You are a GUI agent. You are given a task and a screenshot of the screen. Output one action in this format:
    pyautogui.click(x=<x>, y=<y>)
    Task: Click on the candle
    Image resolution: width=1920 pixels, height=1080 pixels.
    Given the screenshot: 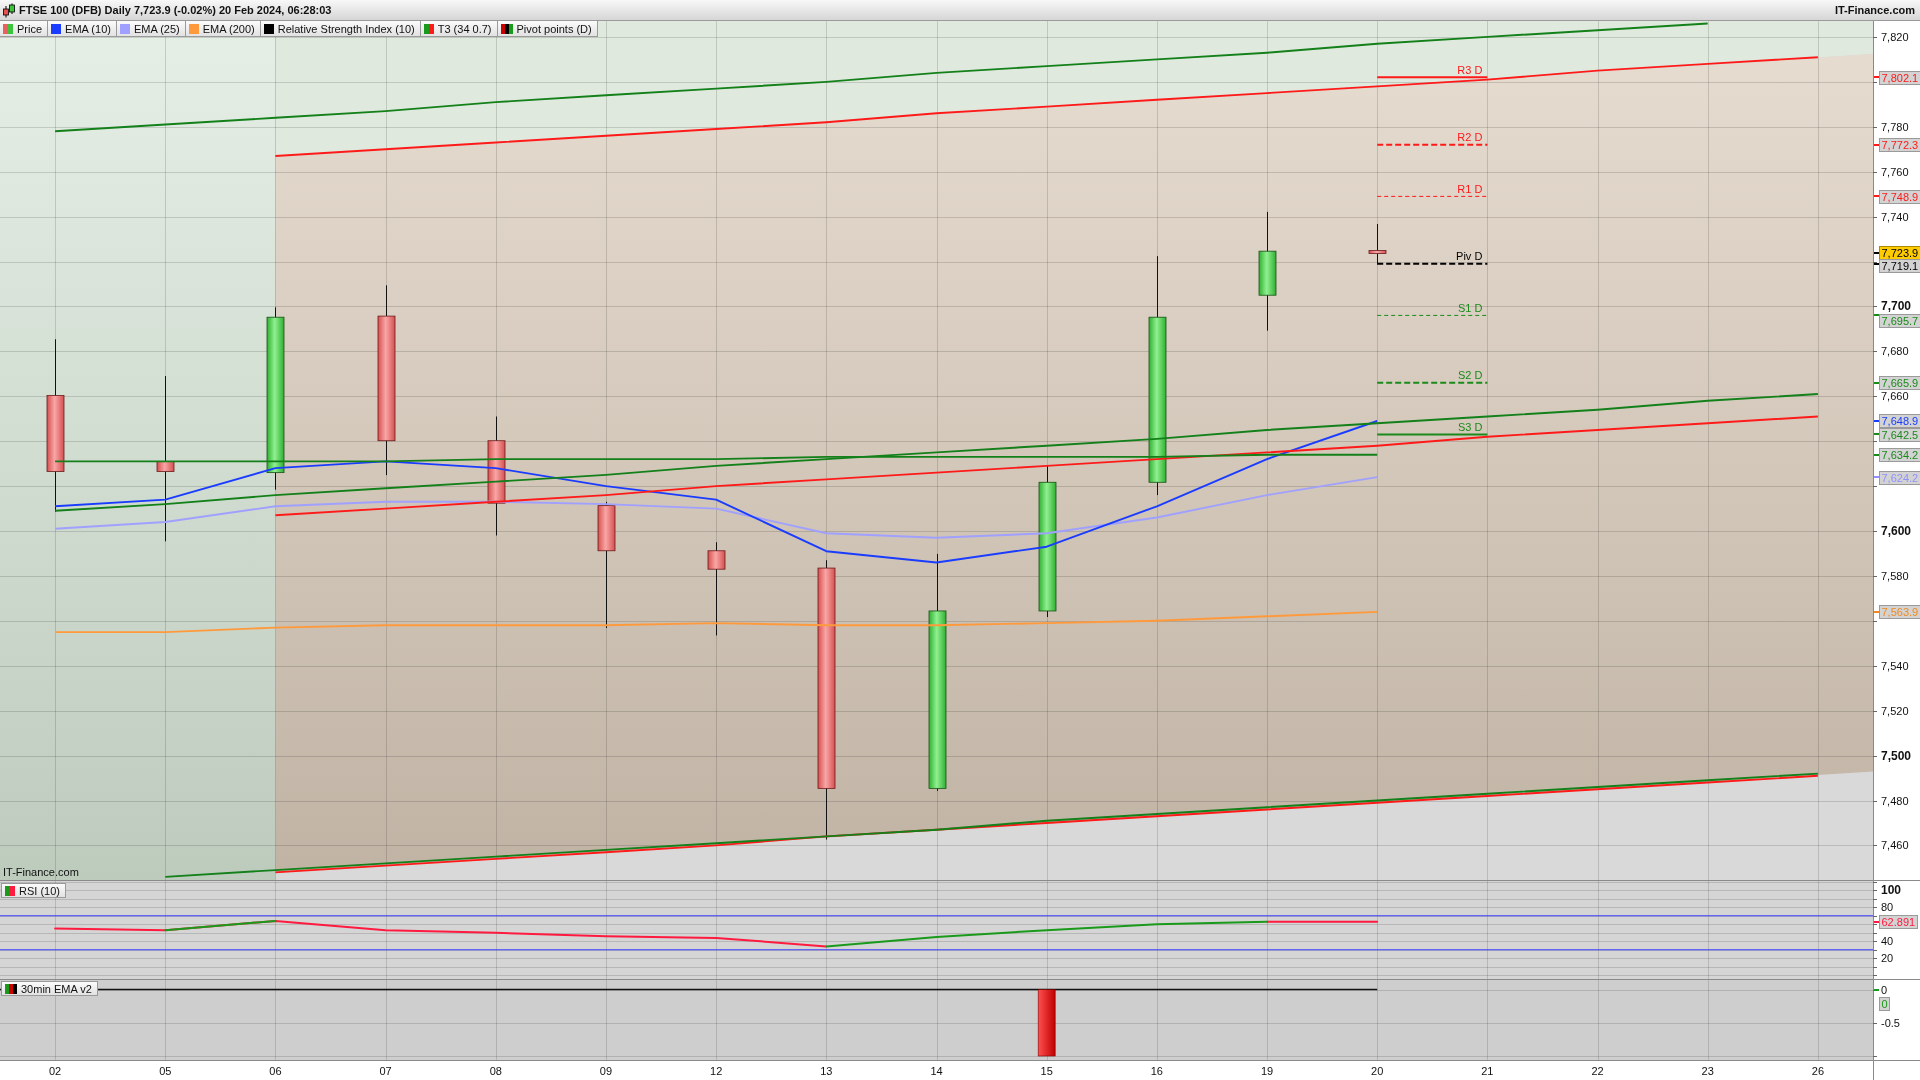 What is the action you would take?
    pyautogui.click(x=1377, y=244)
    